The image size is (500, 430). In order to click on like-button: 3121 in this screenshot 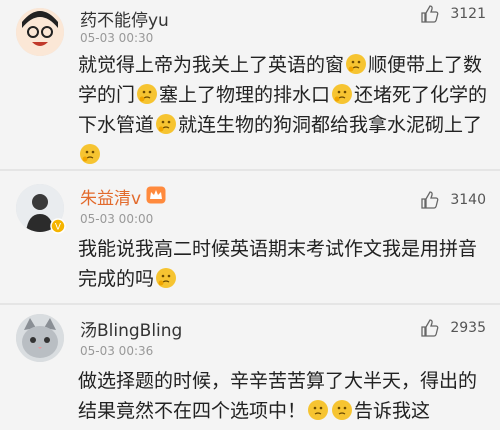, I will do `click(453, 14)`.